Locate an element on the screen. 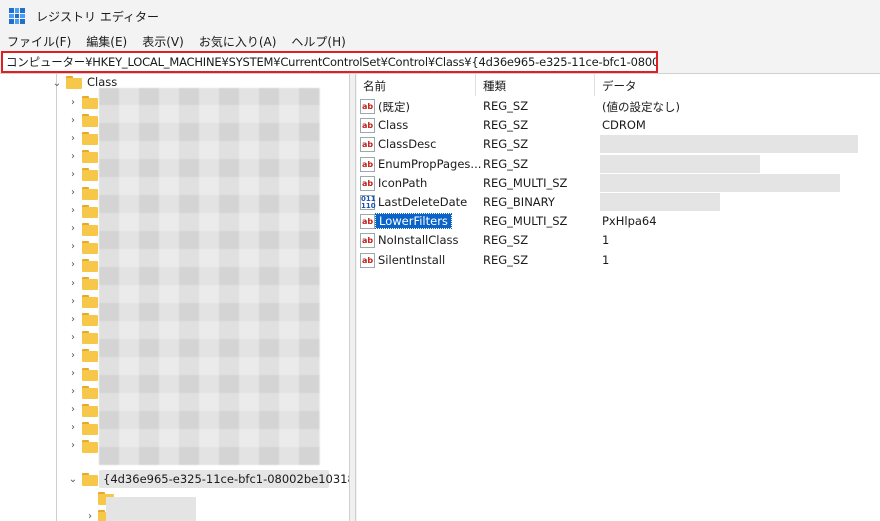  value-row: ab SilentInstall REG_SZ 1 is located at coordinates (618, 260).